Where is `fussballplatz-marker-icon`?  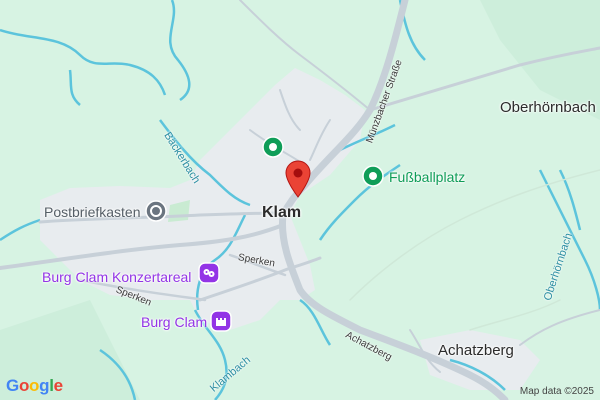 fussballplatz-marker-icon is located at coordinates (373, 176).